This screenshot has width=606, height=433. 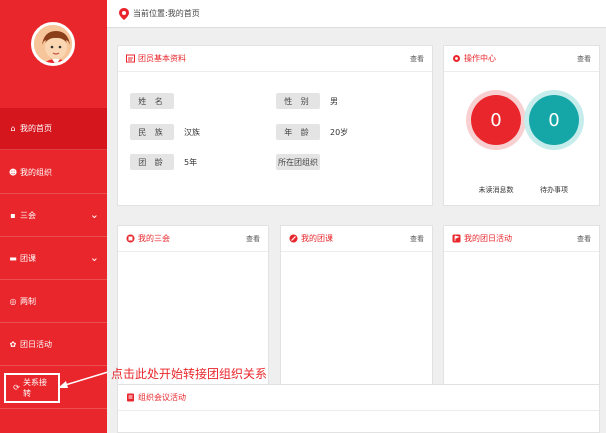 I want to click on panel-header: 我的团课 查看, so click(x=356, y=239).